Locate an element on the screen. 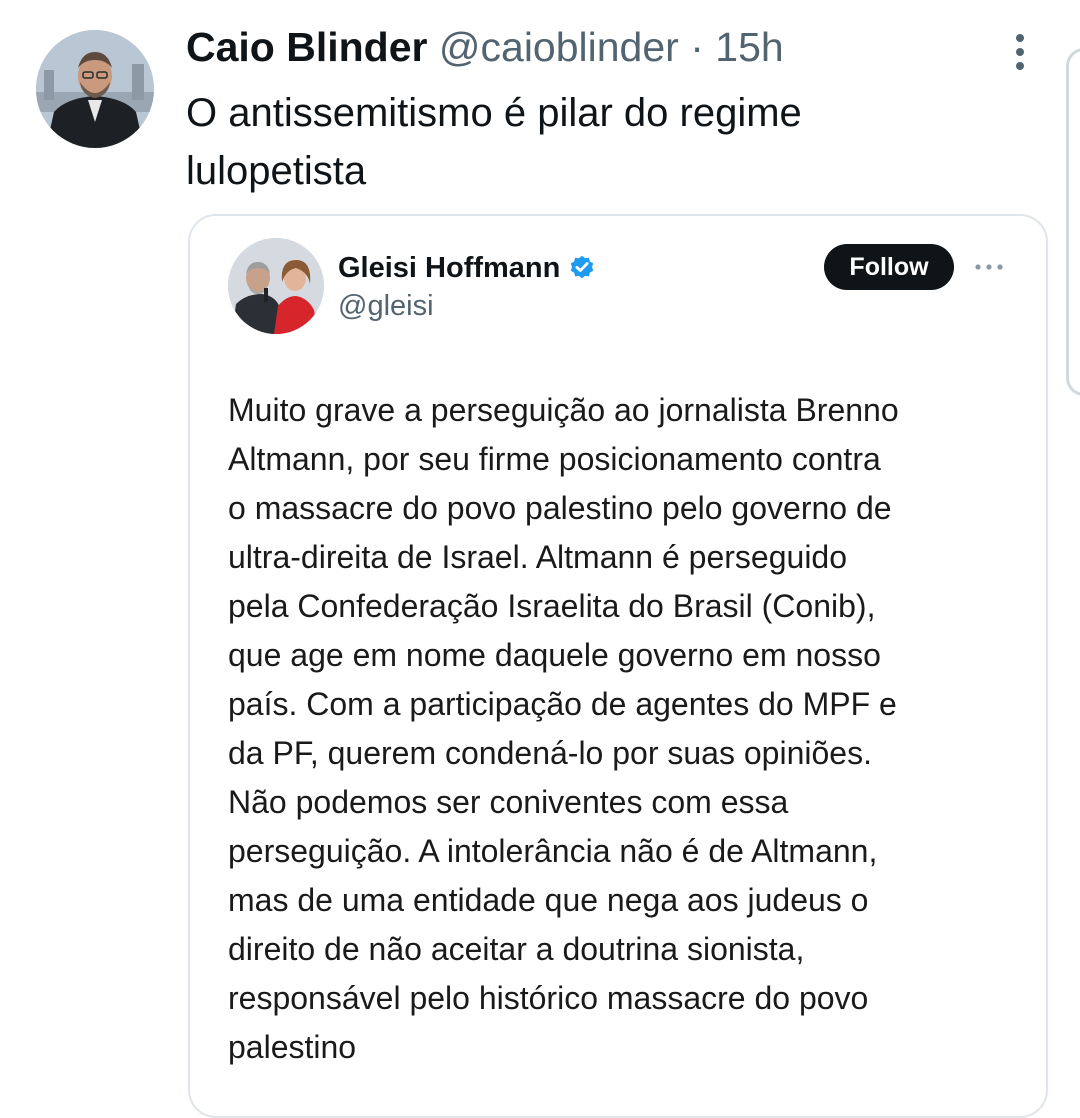 This screenshot has width=1080, height=1118. author-avatar is located at coordinates (95, 89).